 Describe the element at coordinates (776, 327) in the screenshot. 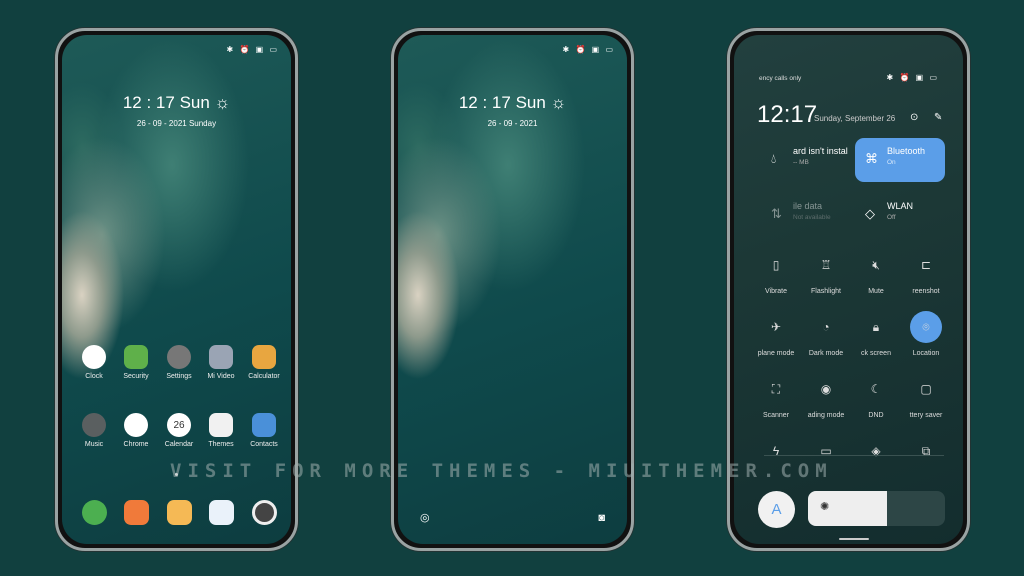

I see `toggle-icon: ✈` at that location.